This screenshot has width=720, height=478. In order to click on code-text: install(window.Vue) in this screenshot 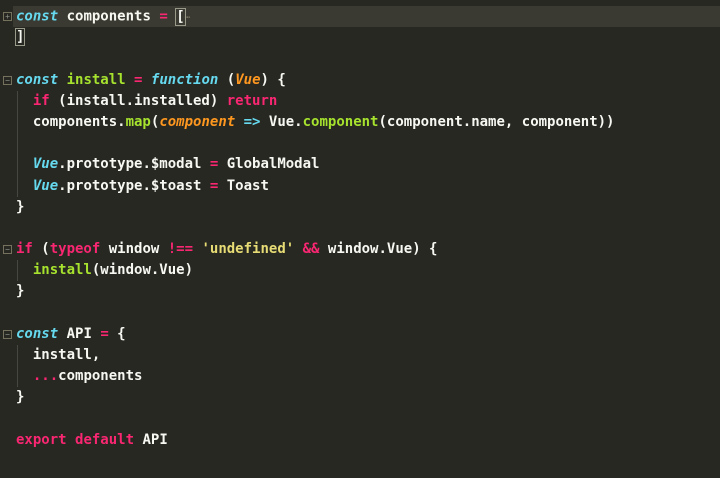, I will do `click(104, 270)`.